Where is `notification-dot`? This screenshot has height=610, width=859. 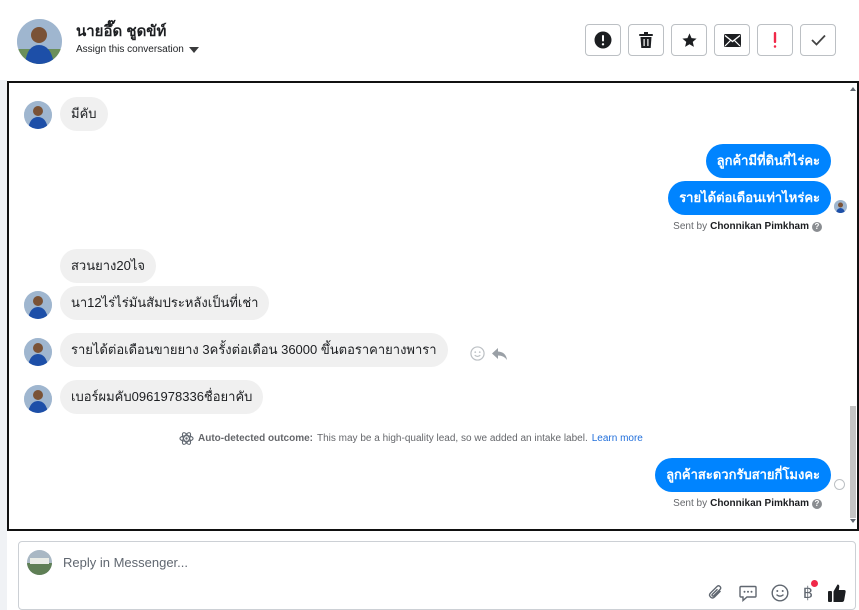 notification-dot is located at coordinates (814, 583).